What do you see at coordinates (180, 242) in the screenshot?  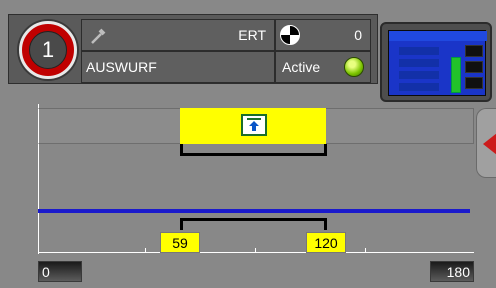 I see `start-marker: 59` at bounding box center [180, 242].